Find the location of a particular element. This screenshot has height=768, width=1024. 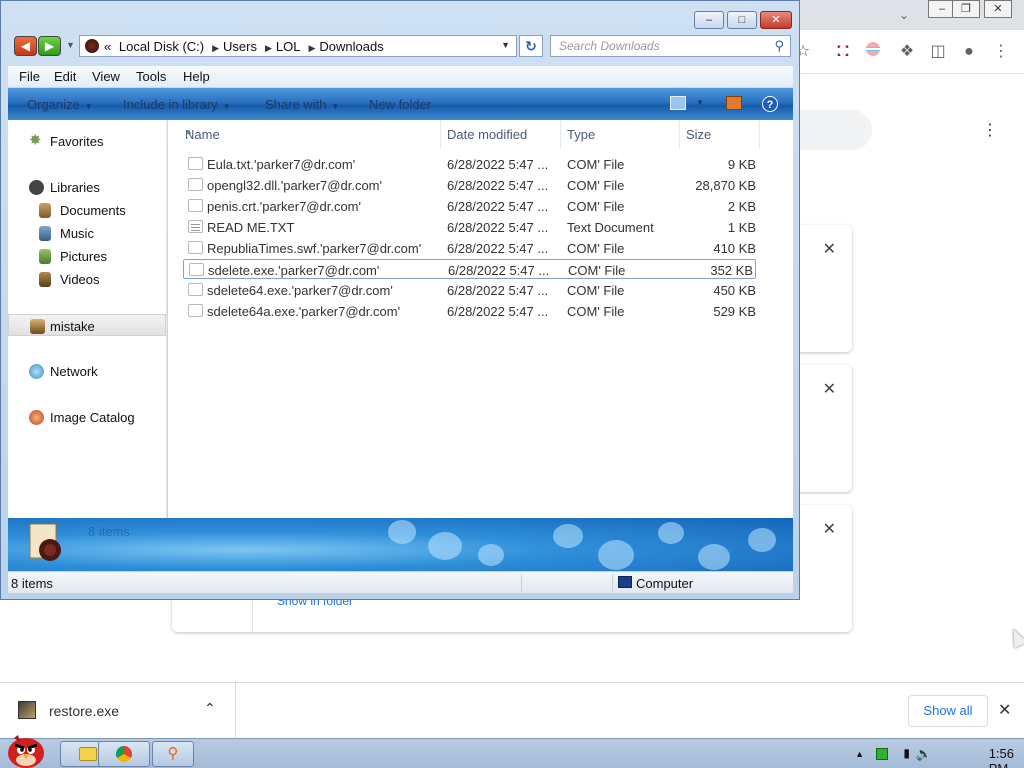

organize-button: Organize ▼ is located at coordinates (60, 104).